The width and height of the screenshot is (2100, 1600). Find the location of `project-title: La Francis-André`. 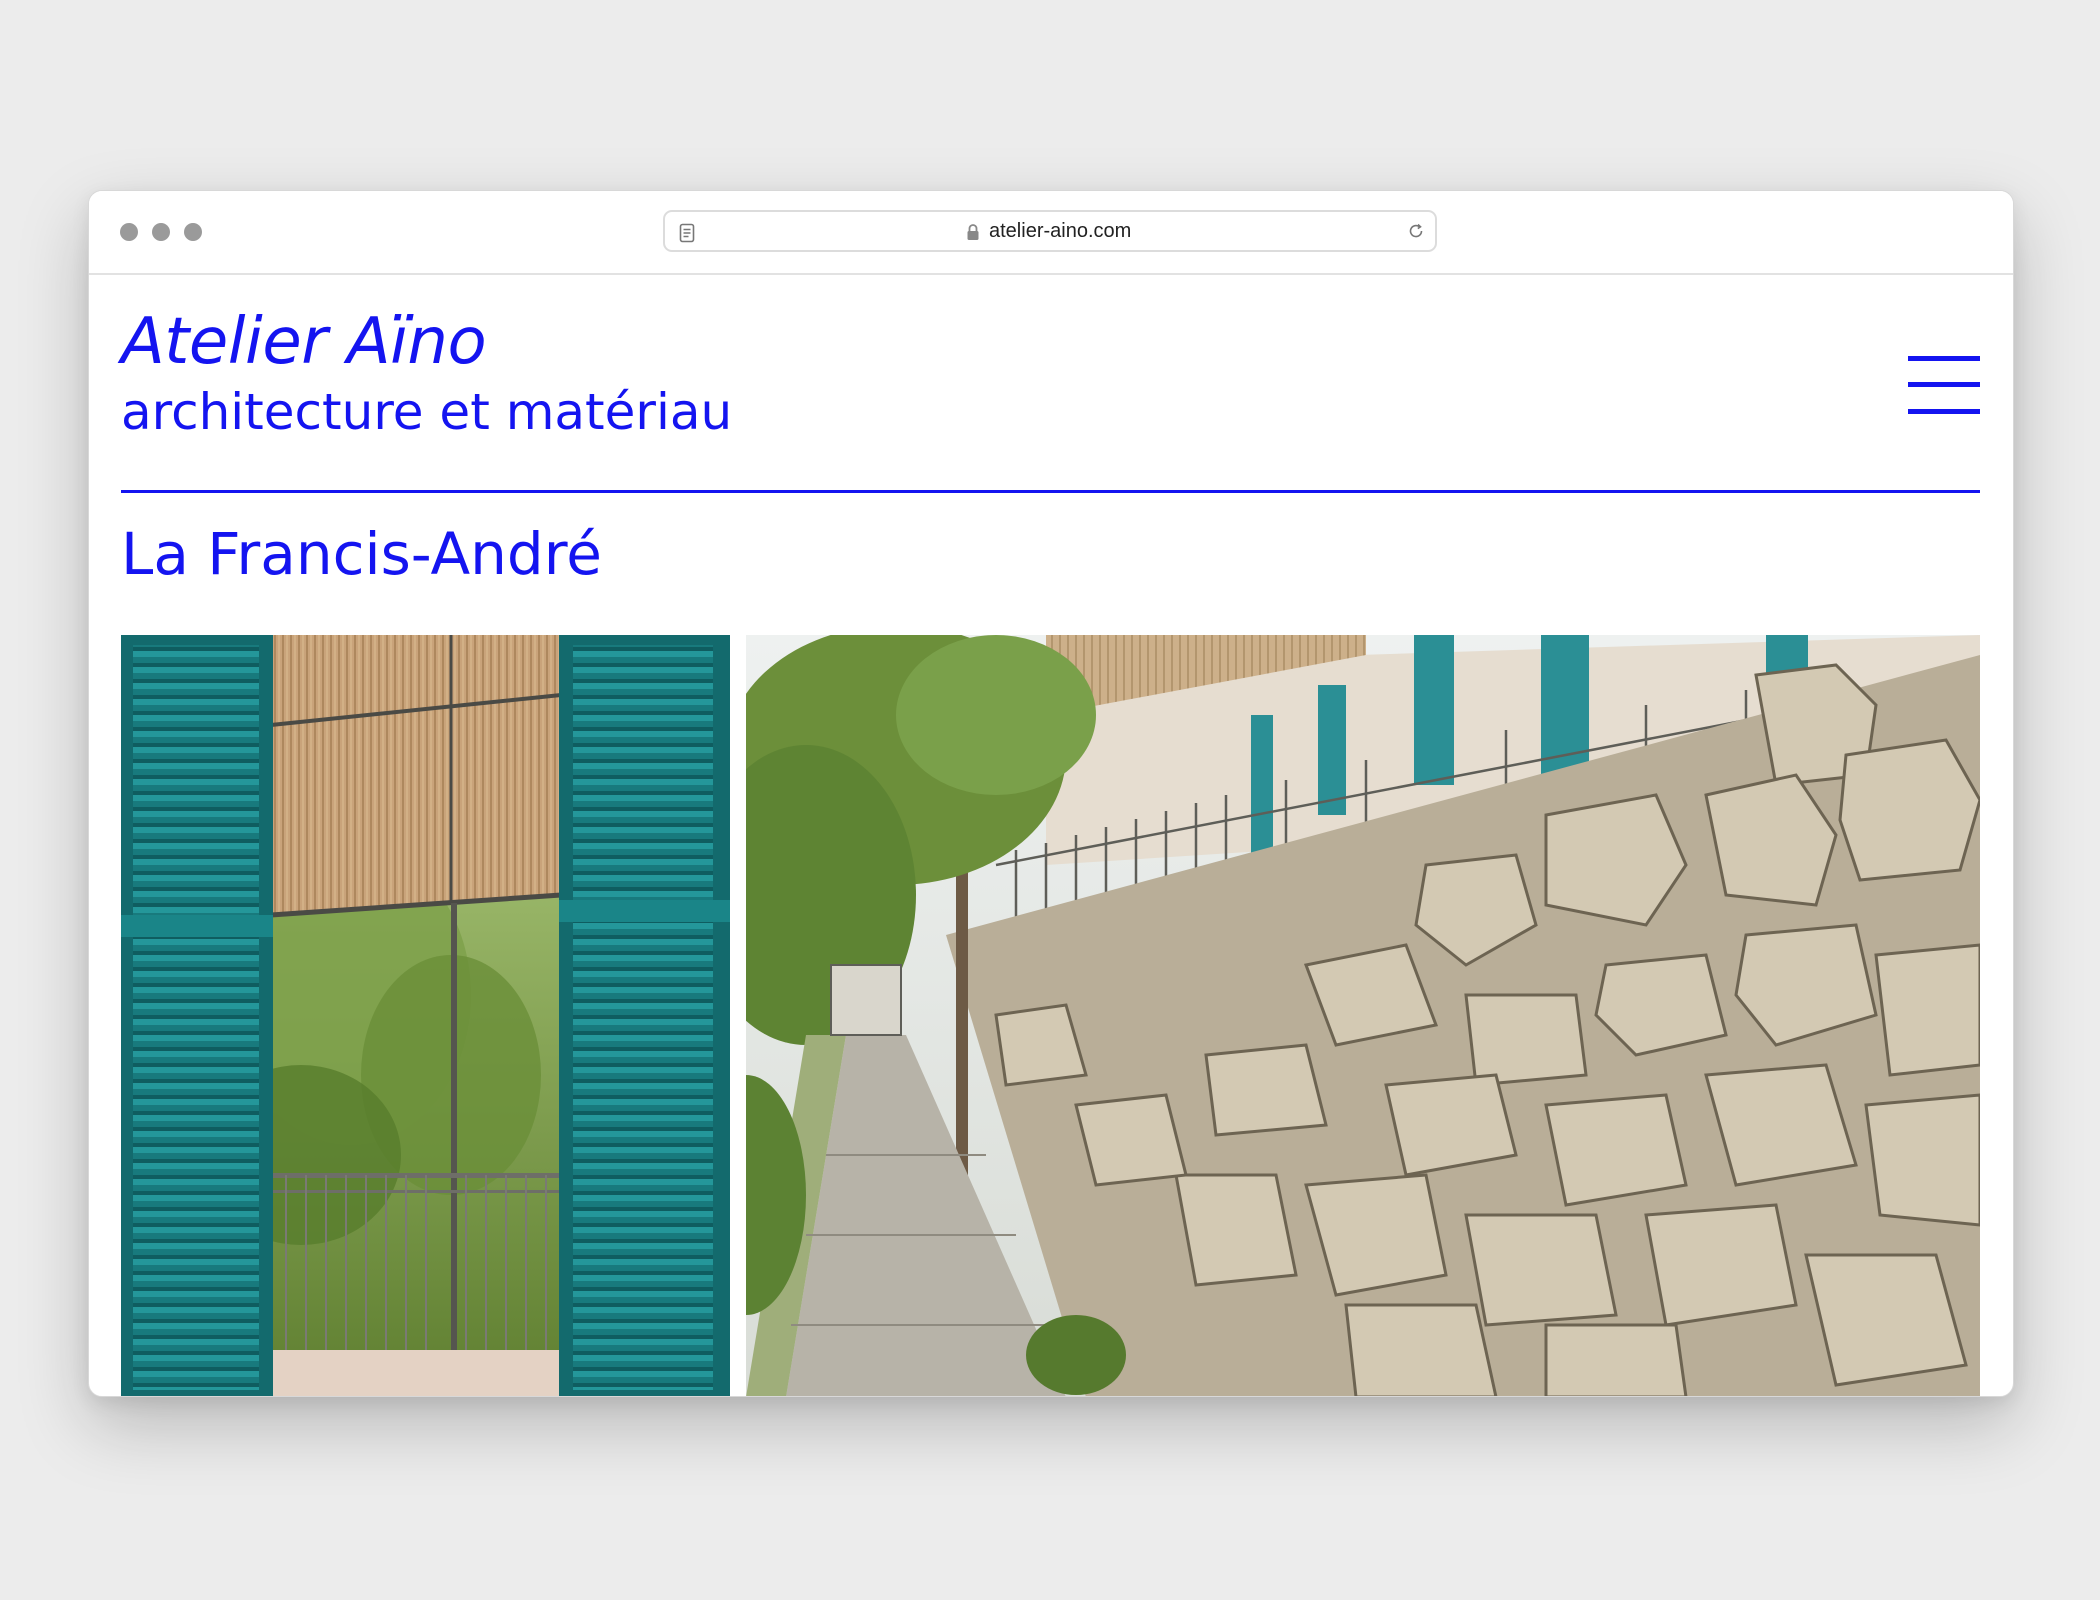

project-title: La Francis-André is located at coordinates (361, 554).